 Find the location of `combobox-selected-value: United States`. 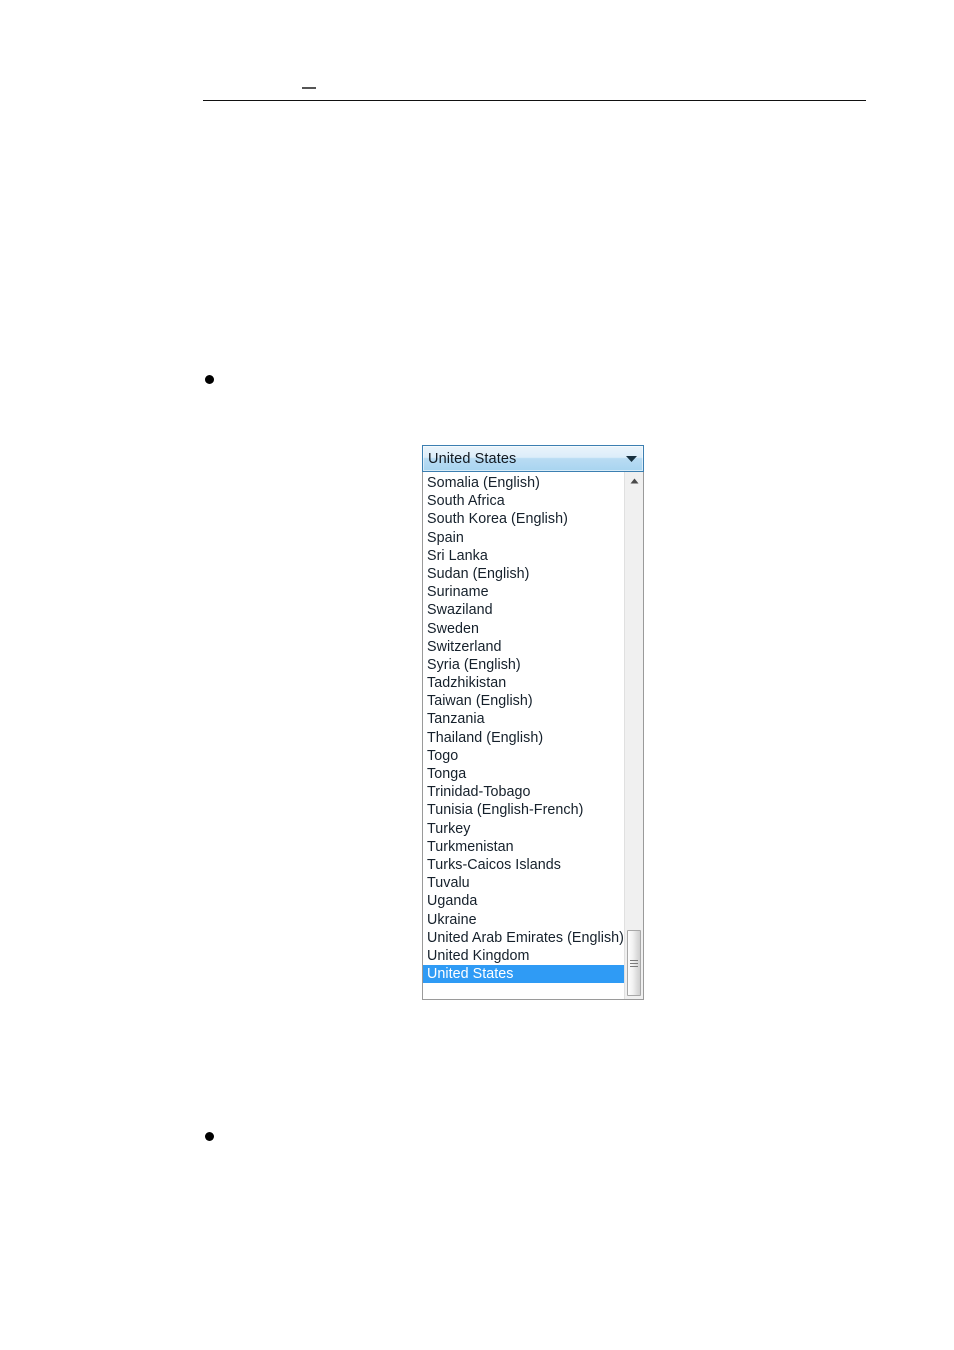

combobox-selected-value: United States is located at coordinates (472, 458).